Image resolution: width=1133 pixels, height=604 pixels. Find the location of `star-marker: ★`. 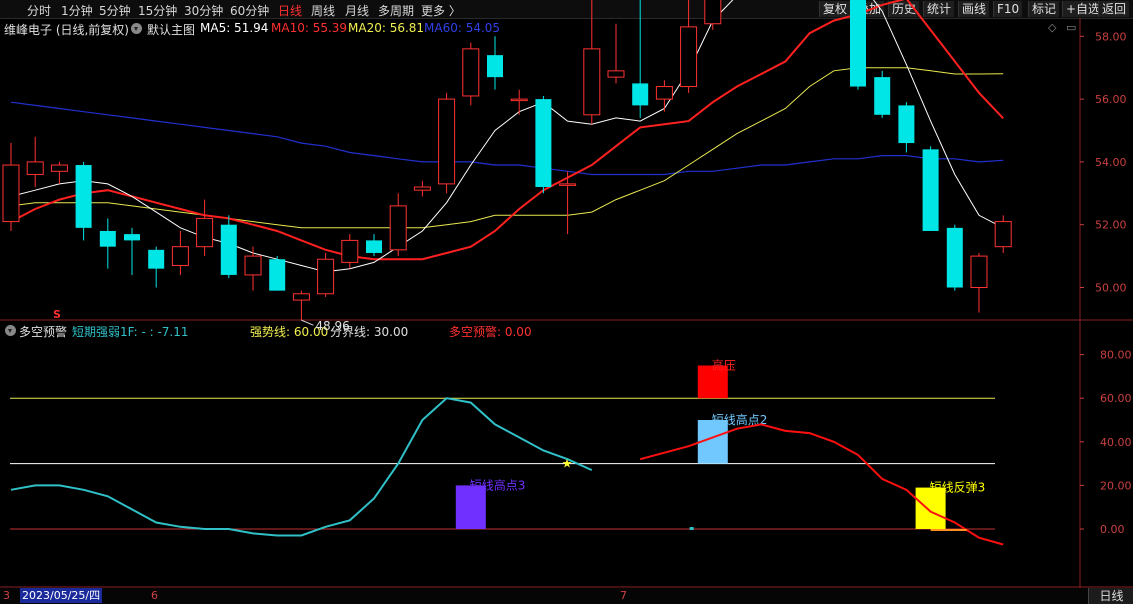

star-marker: ★ is located at coordinates (567, 464).